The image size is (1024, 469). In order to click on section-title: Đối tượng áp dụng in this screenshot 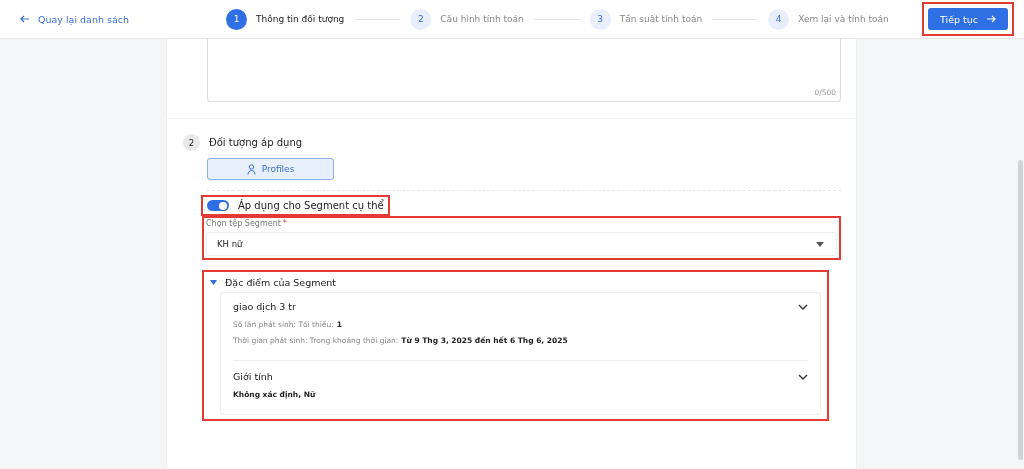, I will do `click(256, 142)`.